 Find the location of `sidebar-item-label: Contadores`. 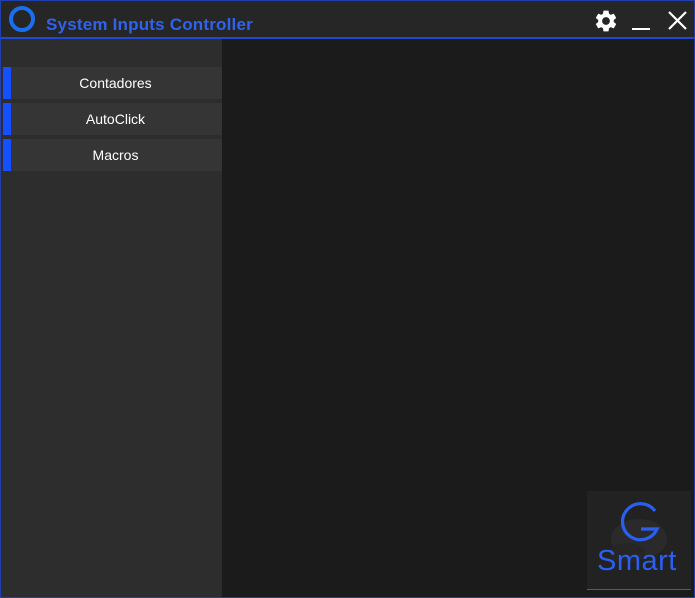

sidebar-item-label: Contadores is located at coordinates (115, 83).